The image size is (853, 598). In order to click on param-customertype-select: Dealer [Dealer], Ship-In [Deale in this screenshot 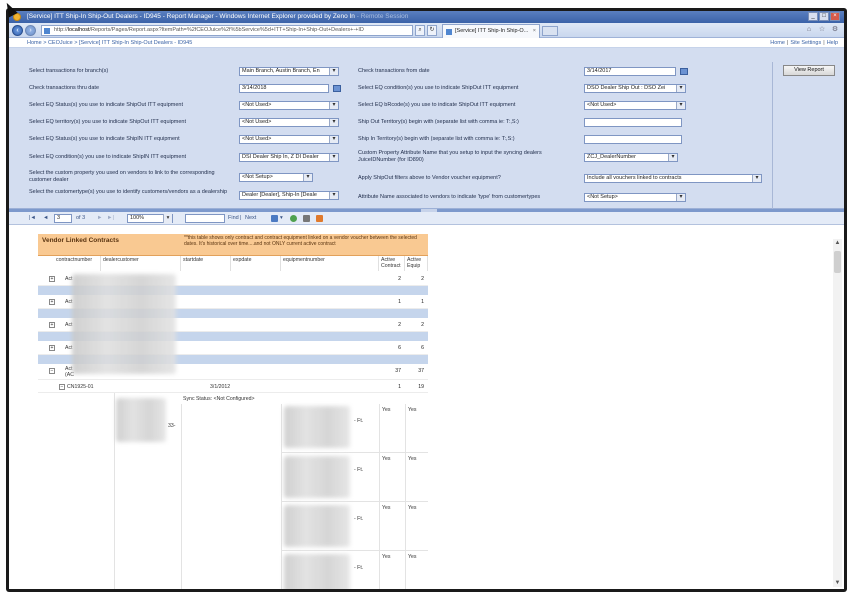, I will do `click(289, 195)`.